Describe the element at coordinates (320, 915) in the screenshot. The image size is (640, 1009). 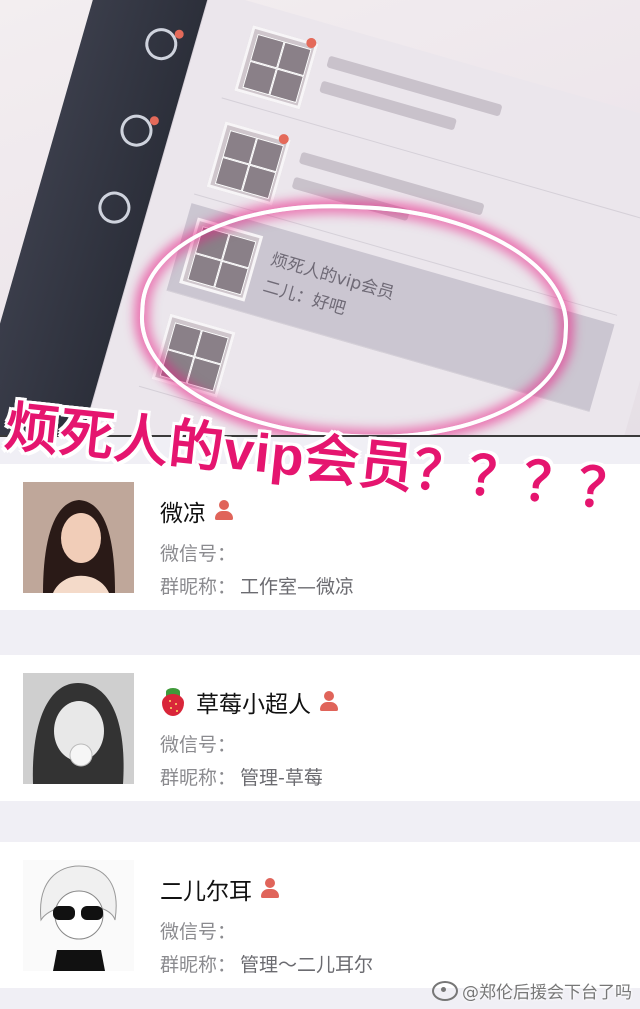
I see `member-card: 二儿尔耳 微信号： 群昵称： 管理～二儿耳尔` at that location.